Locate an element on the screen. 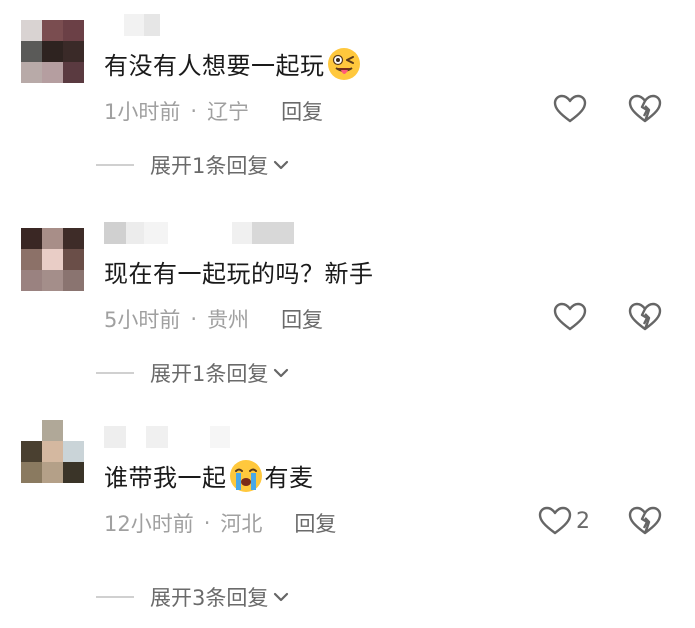 The image size is (695, 628). winking-tongue-emoji-icon is located at coordinates (343, 63).